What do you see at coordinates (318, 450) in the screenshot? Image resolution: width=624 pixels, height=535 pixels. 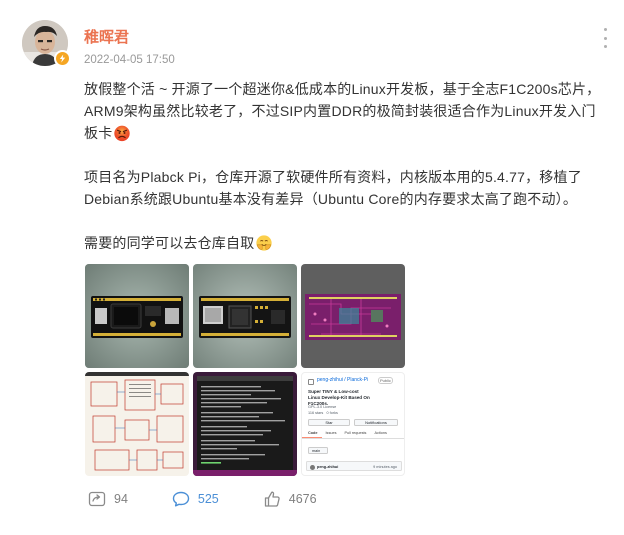 I see `repo-branch-select: main` at bounding box center [318, 450].